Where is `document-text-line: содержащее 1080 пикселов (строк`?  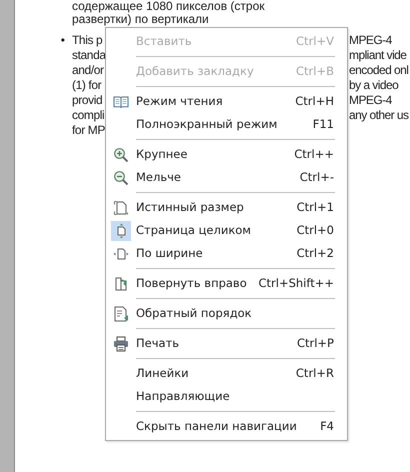
document-text-line: содержащее 1080 пикселов (строк is located at coordinates (168, 6).